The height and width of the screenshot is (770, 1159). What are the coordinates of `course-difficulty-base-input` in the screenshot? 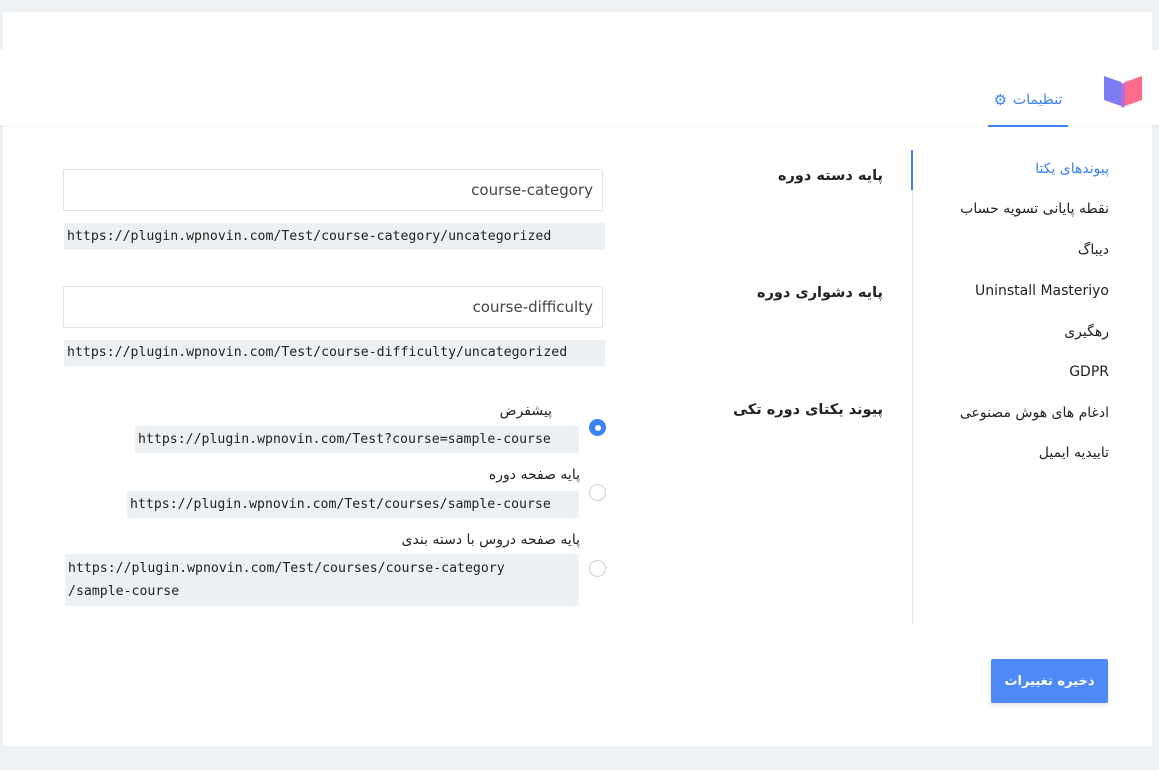 It's located at (333, 307).